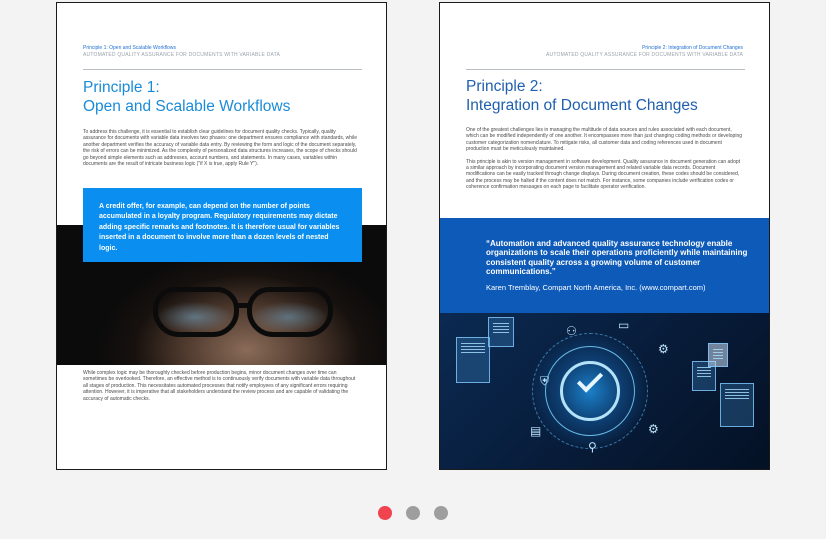 The height and width of the screenshot is (539, 826). Describe the element at coordinates (624, 325) in the screenshot. I see `monitor-icon: ▭` at that location.